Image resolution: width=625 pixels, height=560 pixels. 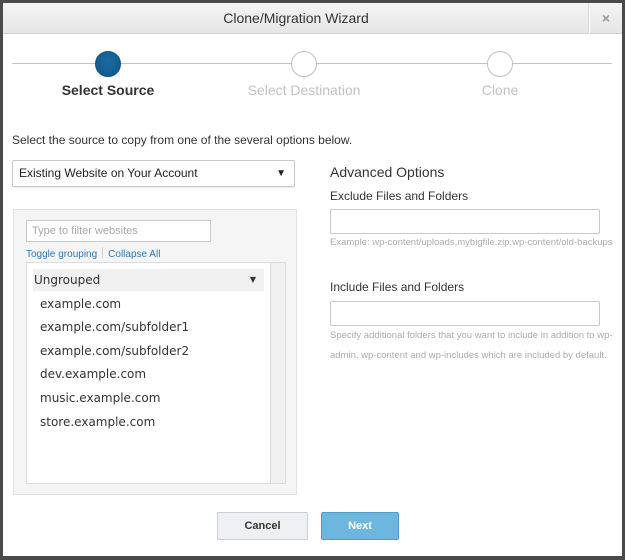 I want to click on cancel-button: Cancel, so click(x=262, y=526).